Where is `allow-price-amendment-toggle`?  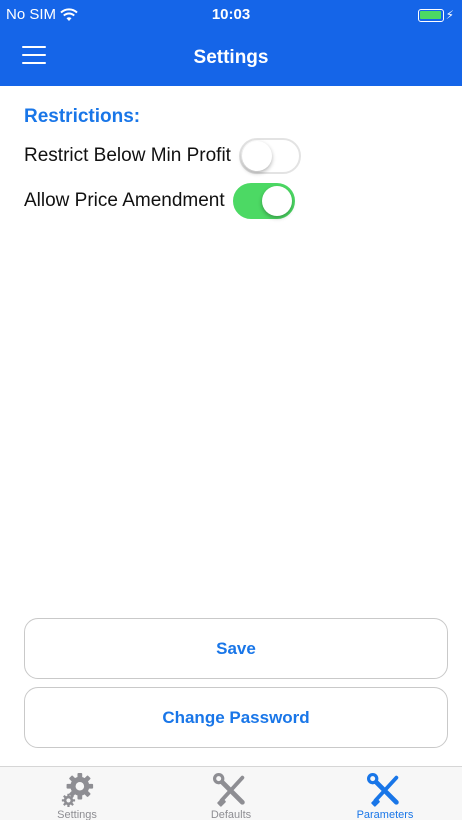
allow-price-amendment-toggle is located at coordinates (263, 201).